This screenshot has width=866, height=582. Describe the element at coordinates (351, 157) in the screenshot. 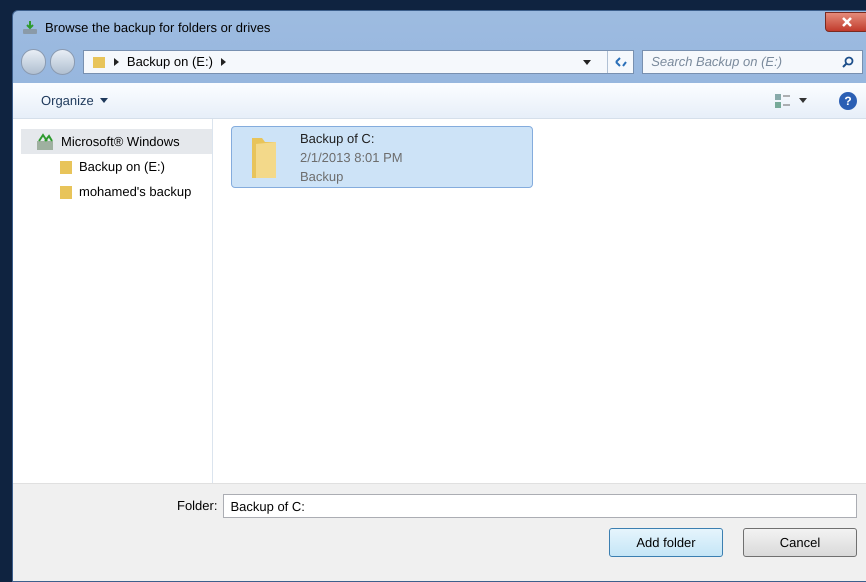

I see `file-date: 2/1/2013 8:01 PM` at that location.